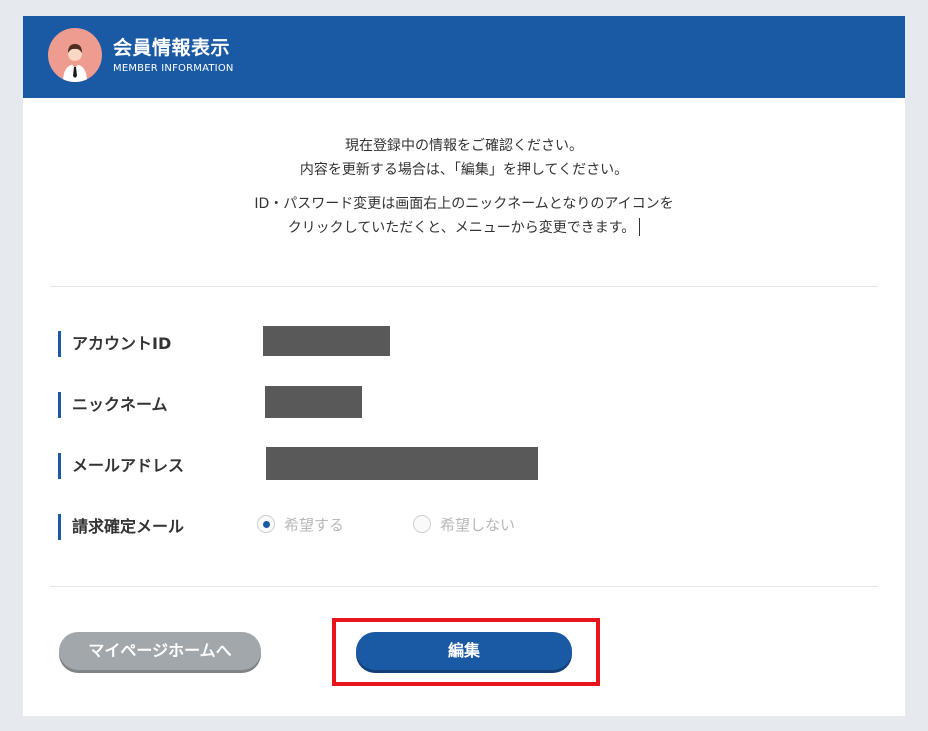 This screenshot has height=731, width=928. I want to click on email-label: メールアドレス, so click(121, 466).